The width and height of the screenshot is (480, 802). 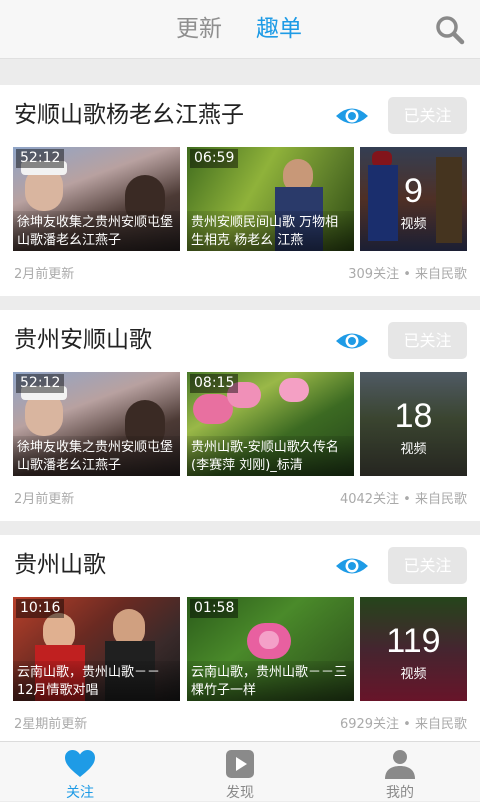 I want to click on nav-discover: 发现, so click(x=240, y=771).